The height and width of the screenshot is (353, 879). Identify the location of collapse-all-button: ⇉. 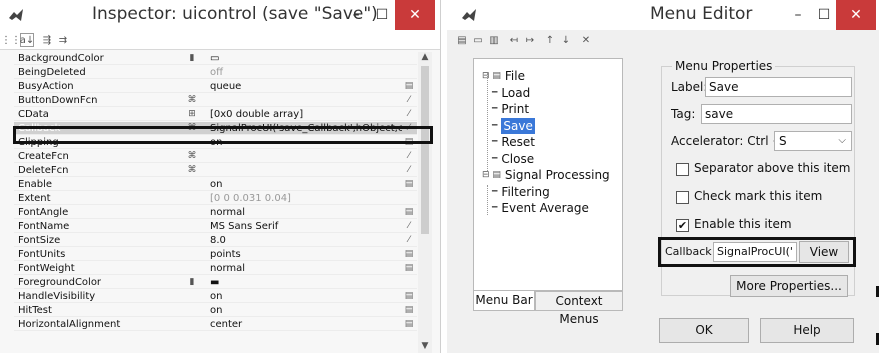
(63, 40).